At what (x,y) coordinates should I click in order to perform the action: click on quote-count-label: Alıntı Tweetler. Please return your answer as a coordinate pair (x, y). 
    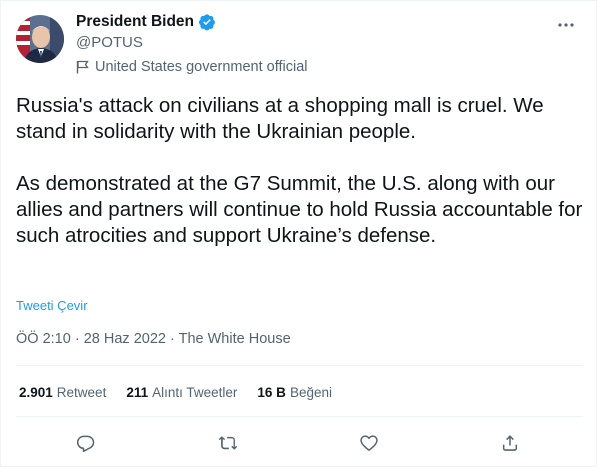
    Looking at the image, I should click on (195, 392).